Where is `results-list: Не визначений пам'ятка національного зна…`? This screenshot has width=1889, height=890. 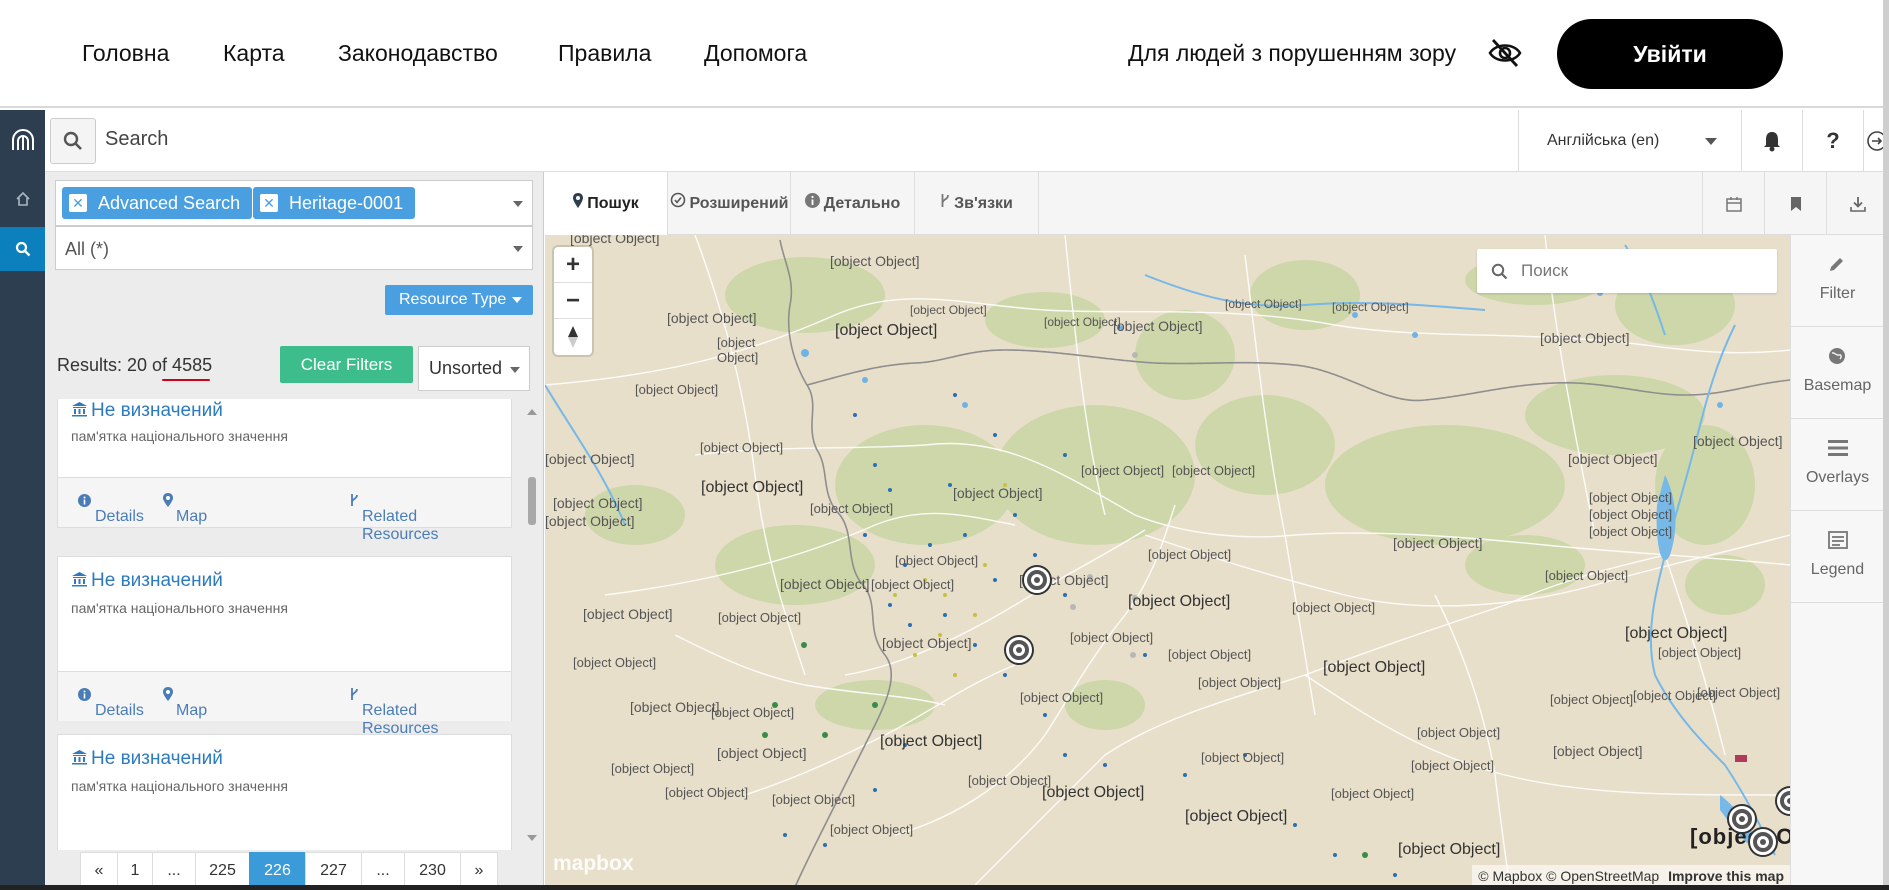
results-list: Не визначений пам'ятка національного зна… is located at coordinates (294, 624).